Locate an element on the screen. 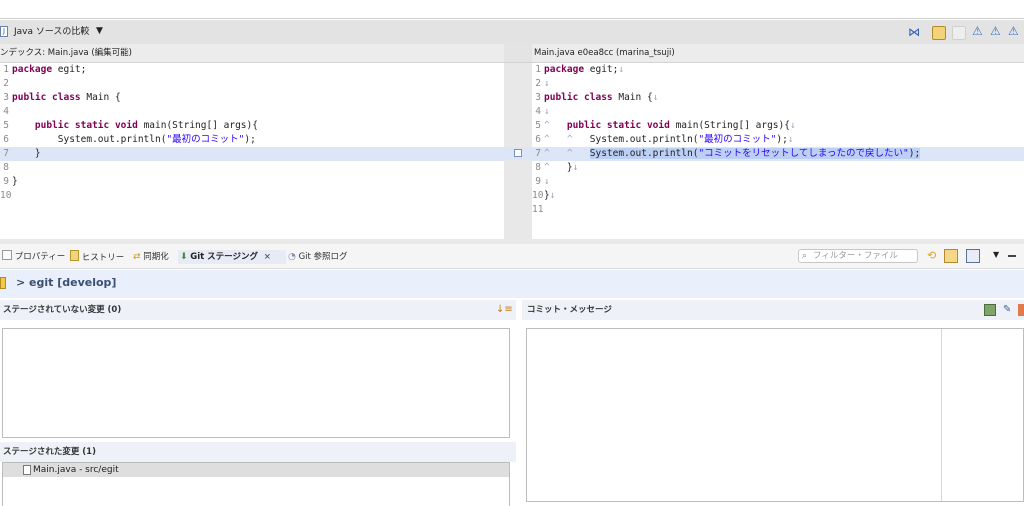 This screenshot has height=506, width=1024. code-line: 7 } is located at coordinates (252, 154).